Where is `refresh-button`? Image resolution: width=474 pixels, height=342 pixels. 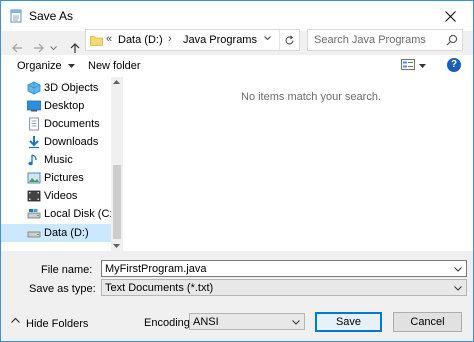
refresh-button is located at coordinates (289, 40).